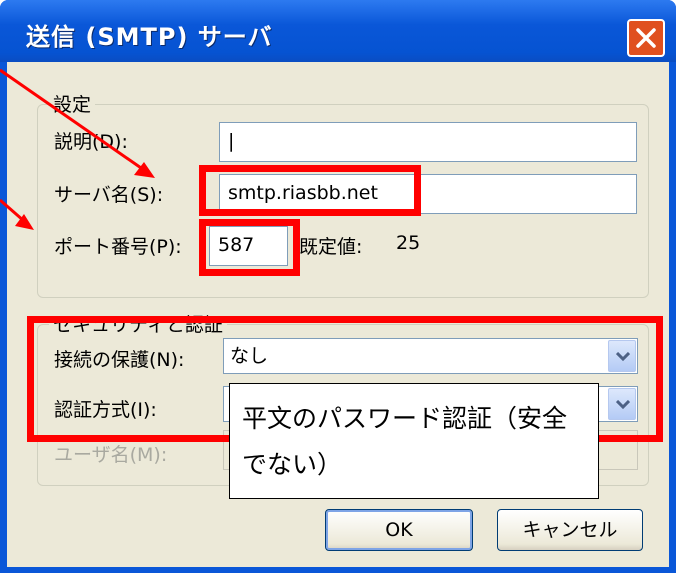  I want to click on auth-method-callout: 平文のパスワード認証（安全でない）, so click(414, 441).